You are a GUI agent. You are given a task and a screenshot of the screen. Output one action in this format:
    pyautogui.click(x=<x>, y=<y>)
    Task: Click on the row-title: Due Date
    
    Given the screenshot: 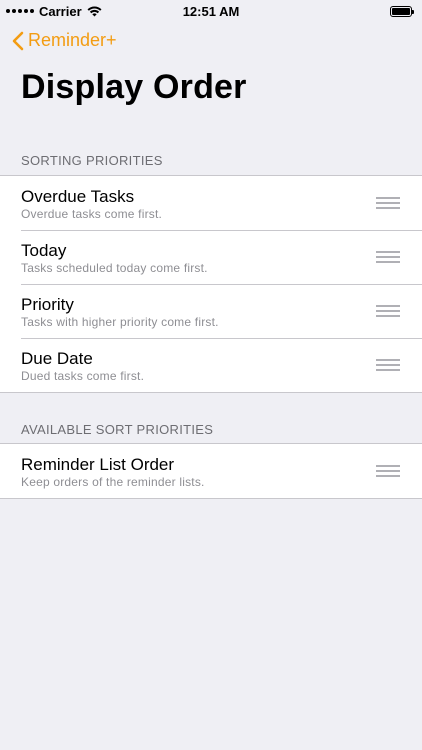 What is the action you would take?
    pyautogui.click(x=57, y=358)
    